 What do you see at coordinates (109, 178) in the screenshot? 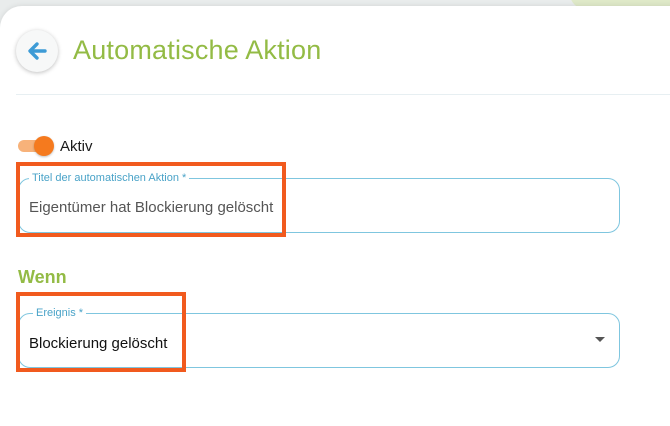
I see `title-field-label: Titel der automatischen Aktion *` at bounding box center [109, 178].